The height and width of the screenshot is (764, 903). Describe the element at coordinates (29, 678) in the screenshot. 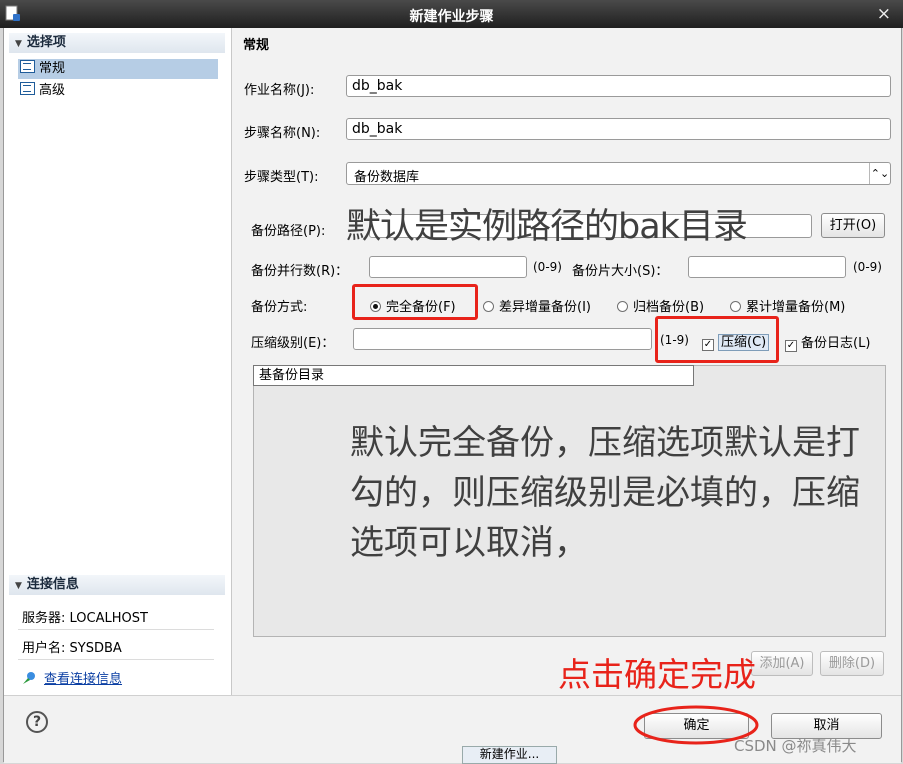

I see `connection-icon` at that location.